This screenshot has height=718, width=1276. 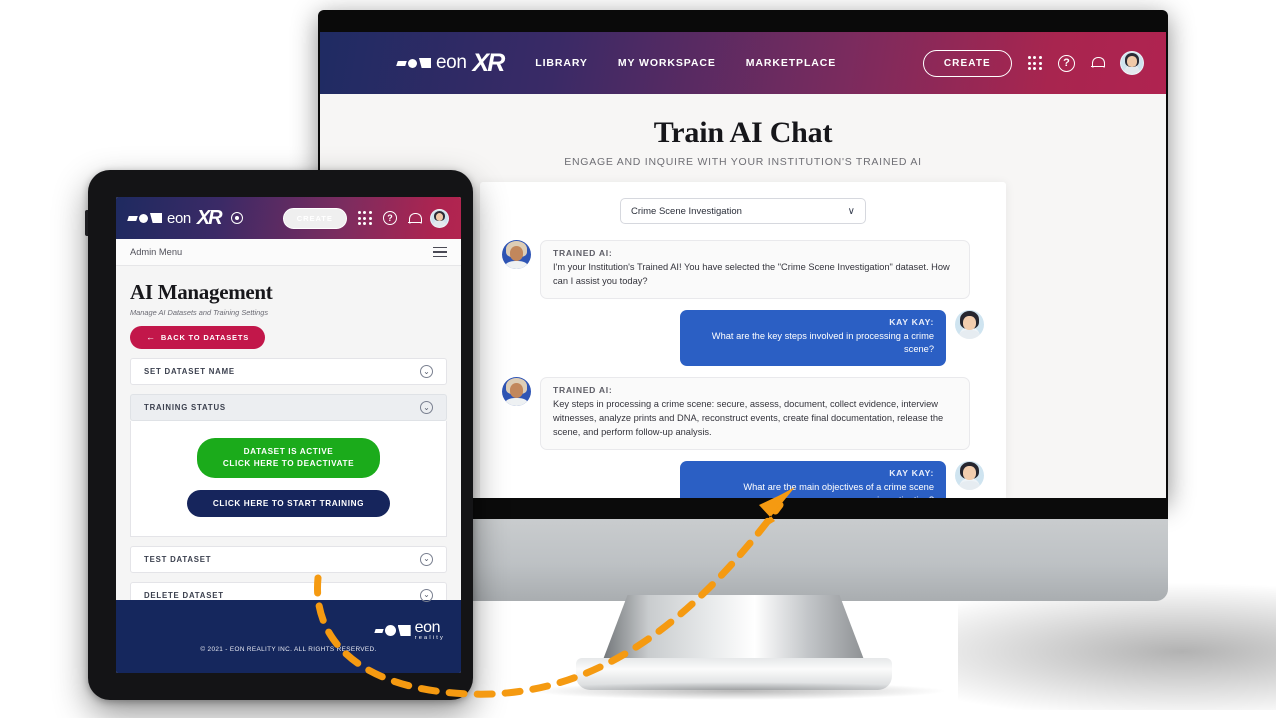 What do you see at coordinates (178, 559) in the screenshot?
I see `accordion-label: TEST DATASET` at bounding box center [178, 559].